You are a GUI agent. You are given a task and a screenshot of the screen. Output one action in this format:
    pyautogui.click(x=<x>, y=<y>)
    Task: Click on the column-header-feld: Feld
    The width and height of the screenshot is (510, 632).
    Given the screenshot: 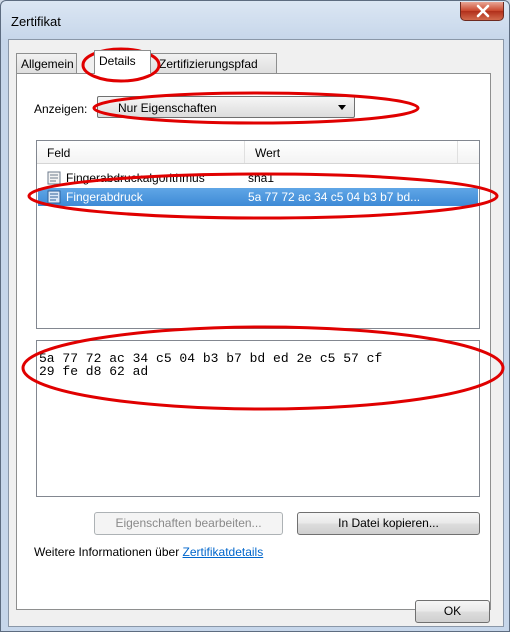 What is the action you would take?
    pyautogui.click(x=58, y=153)
    